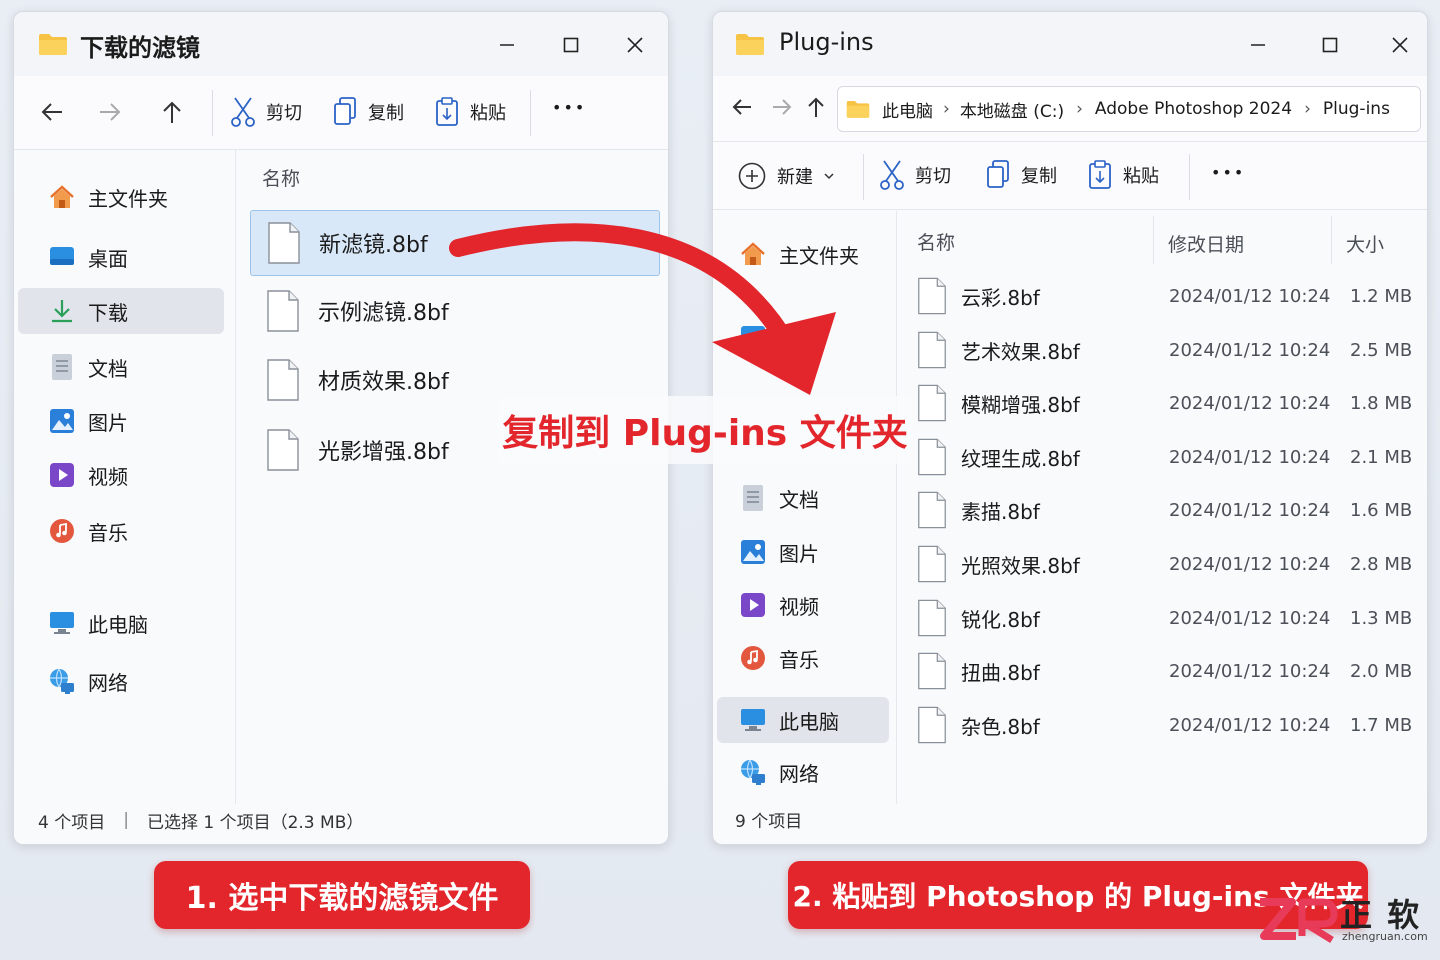 The image size is (1440, 960). I want to click on watermark-logo: 正 软 zhengruan.com, so click(1346, 922).